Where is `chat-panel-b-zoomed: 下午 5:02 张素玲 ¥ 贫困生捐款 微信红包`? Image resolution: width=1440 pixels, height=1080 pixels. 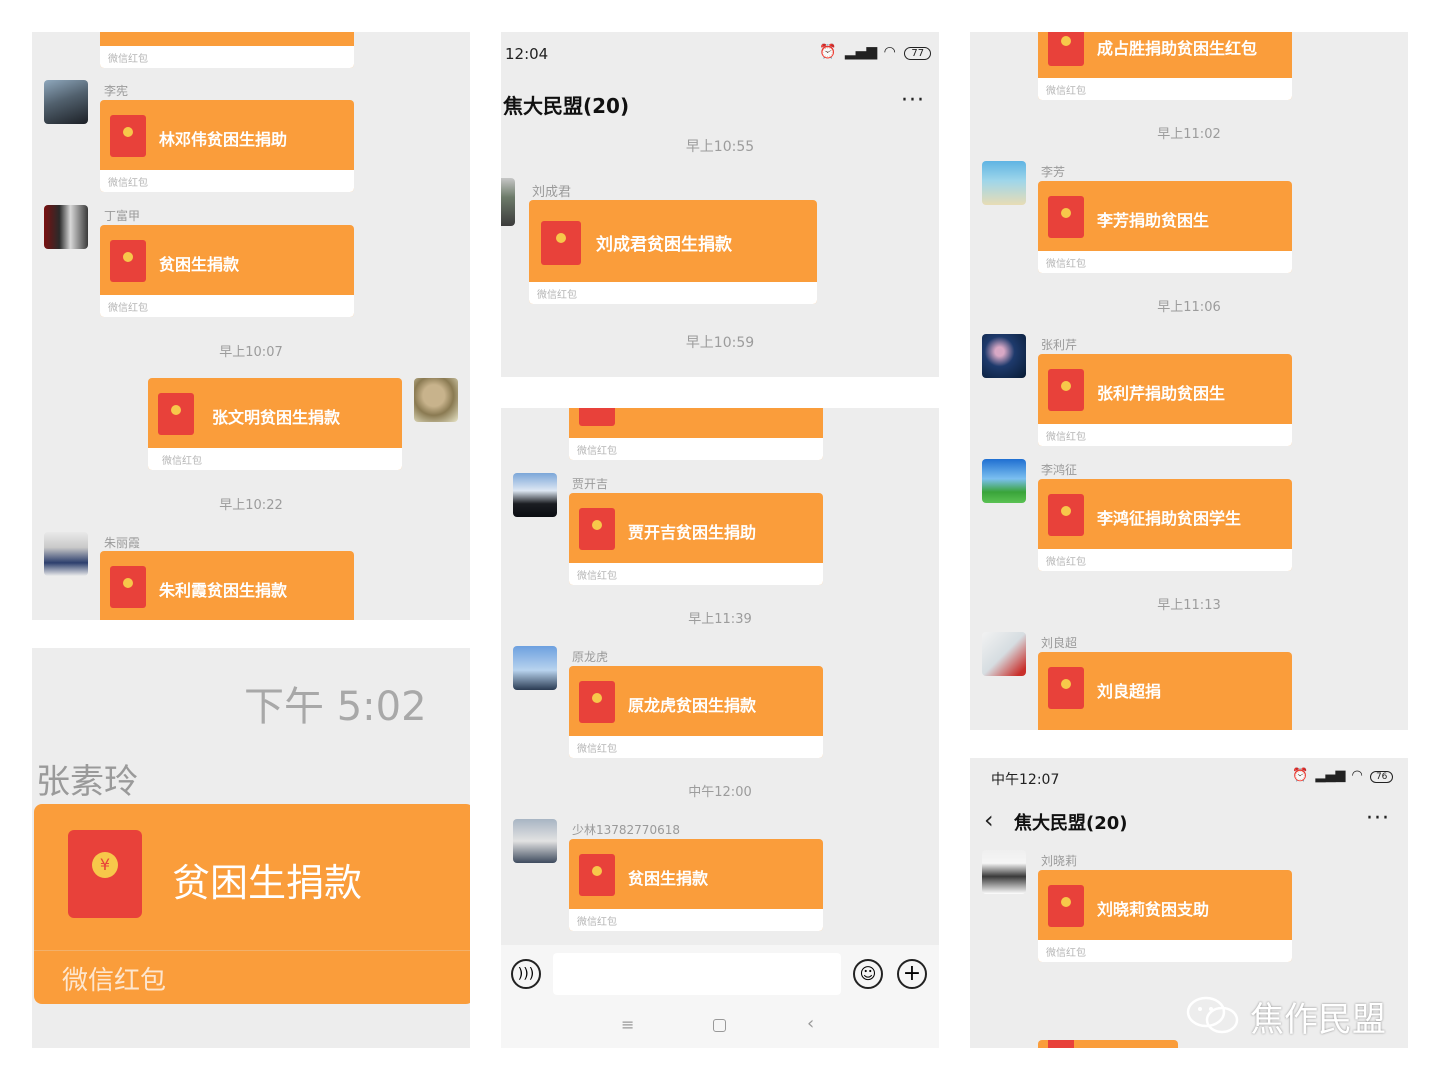
chat-panel-b-zoomed: 下午 5:02 张素玲 ¥ 贫困生捐款 微信红包 is located at coordinates (251, 848).